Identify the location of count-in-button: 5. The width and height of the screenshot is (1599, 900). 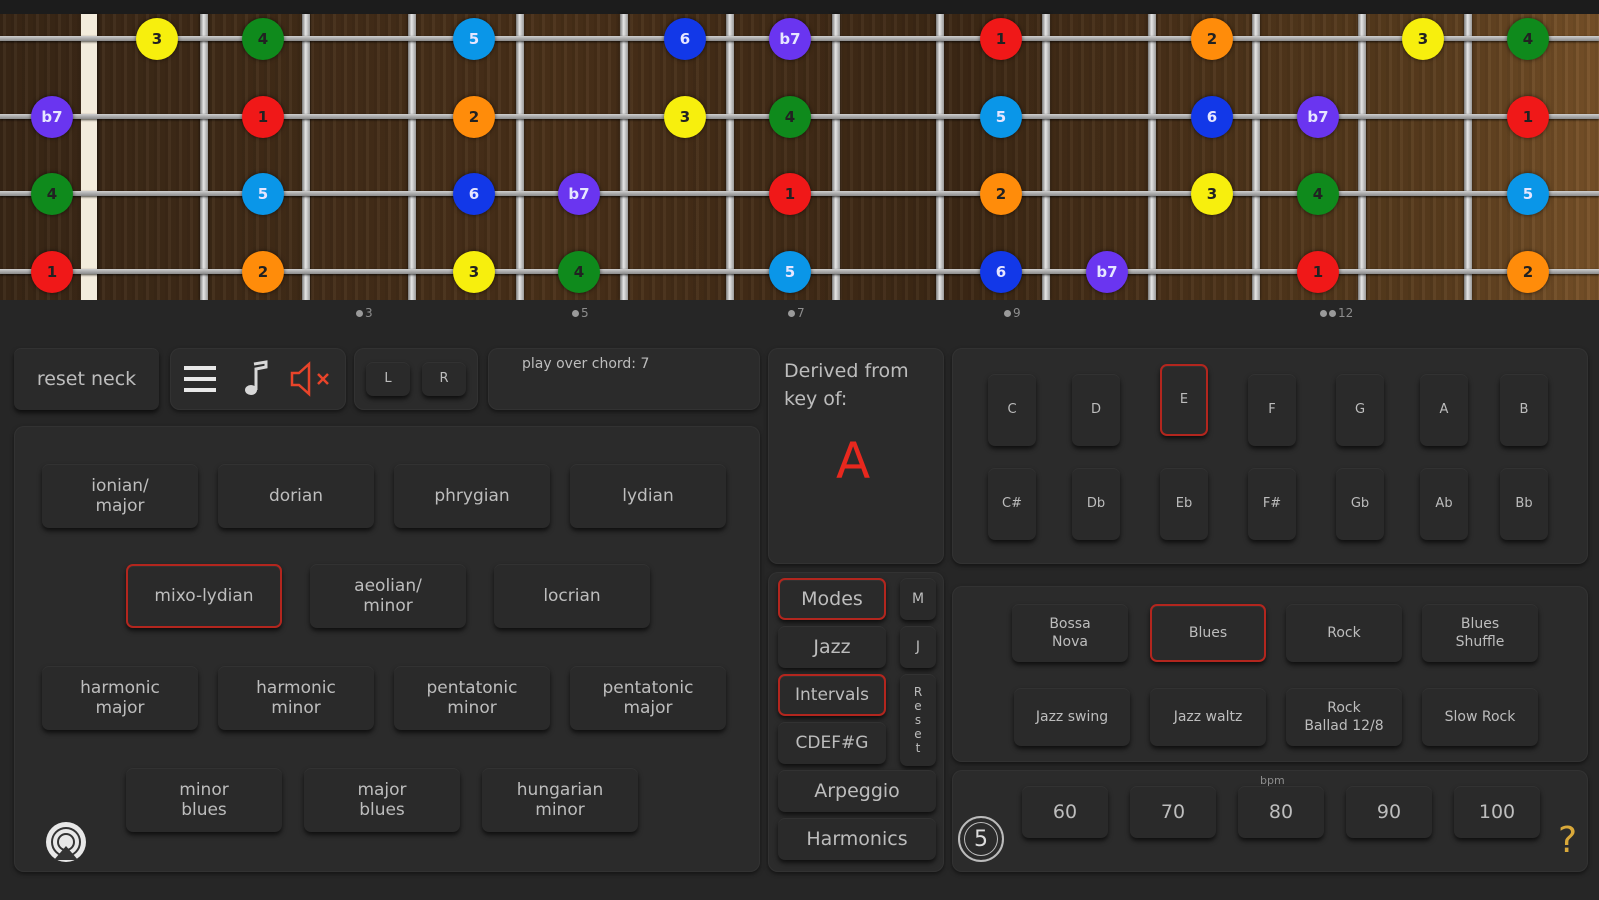
(981, 839).